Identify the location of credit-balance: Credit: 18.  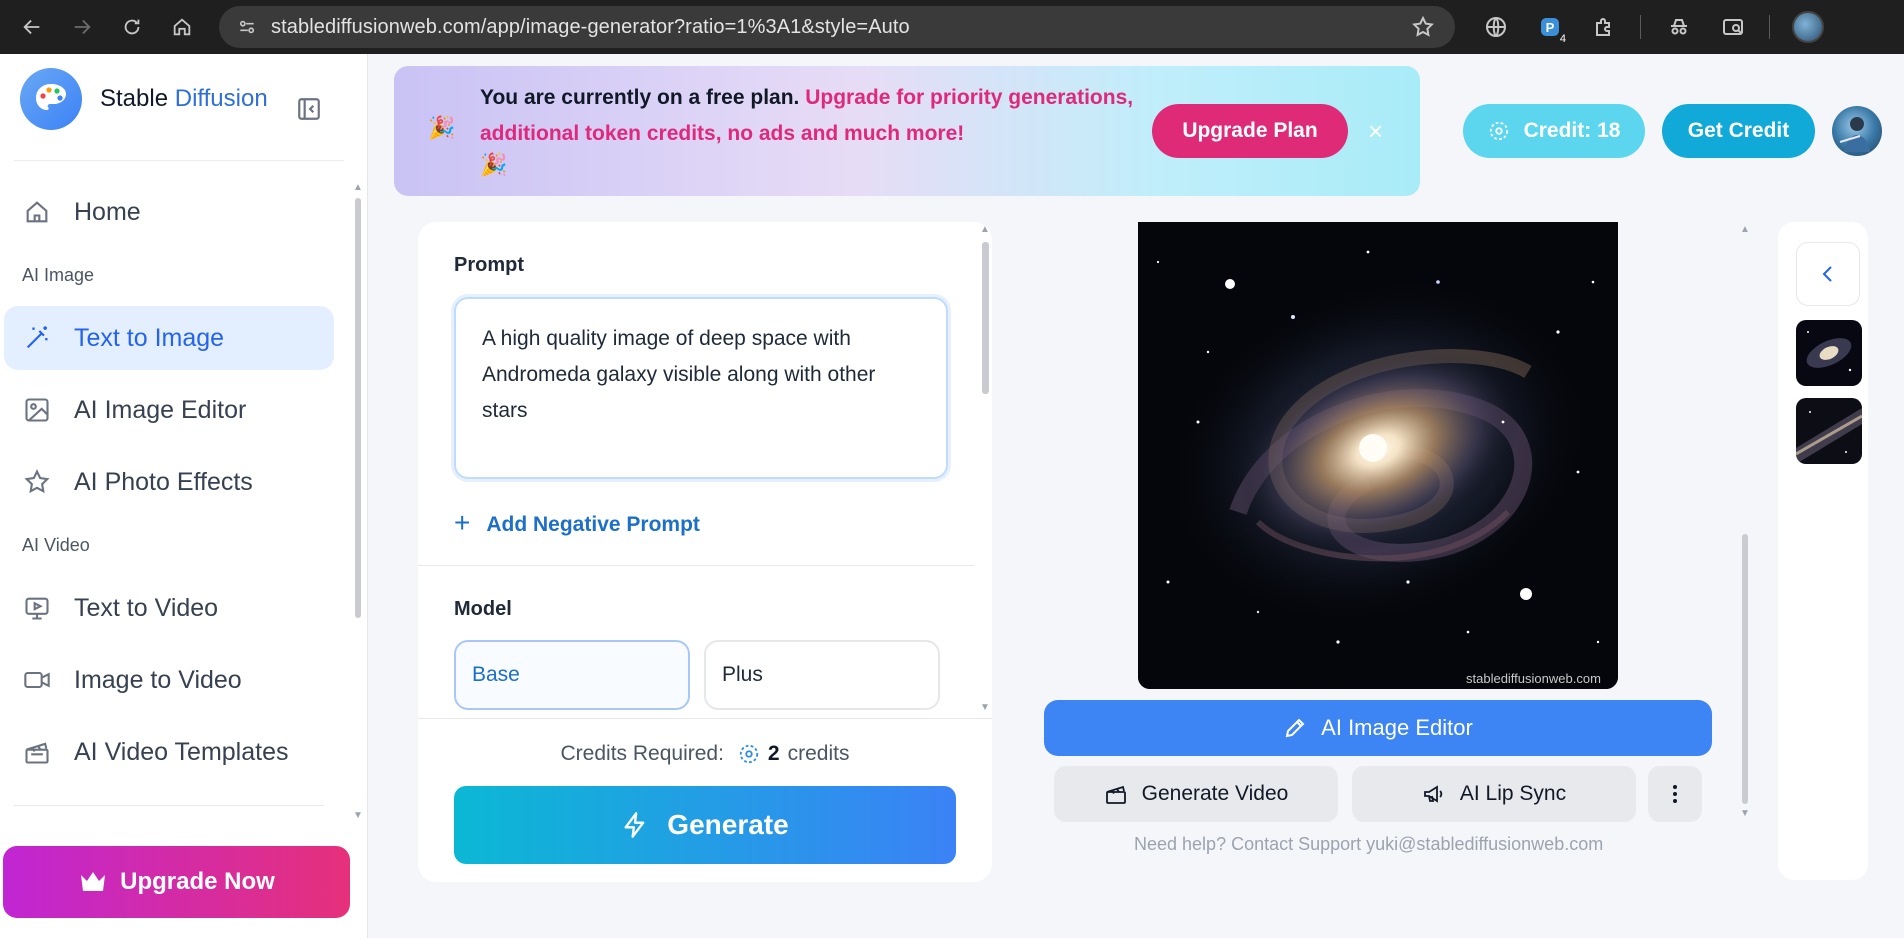
(1554, 131).